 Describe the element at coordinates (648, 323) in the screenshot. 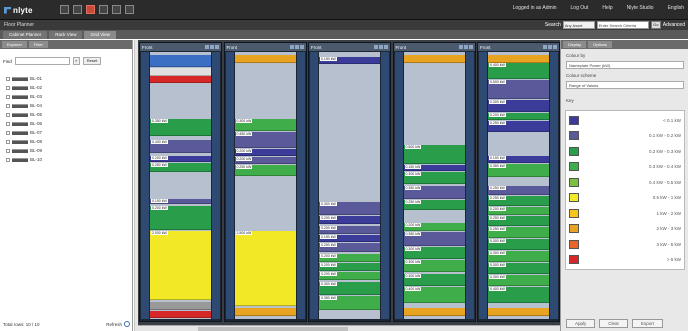

I see `panel-button: Export` at that location.